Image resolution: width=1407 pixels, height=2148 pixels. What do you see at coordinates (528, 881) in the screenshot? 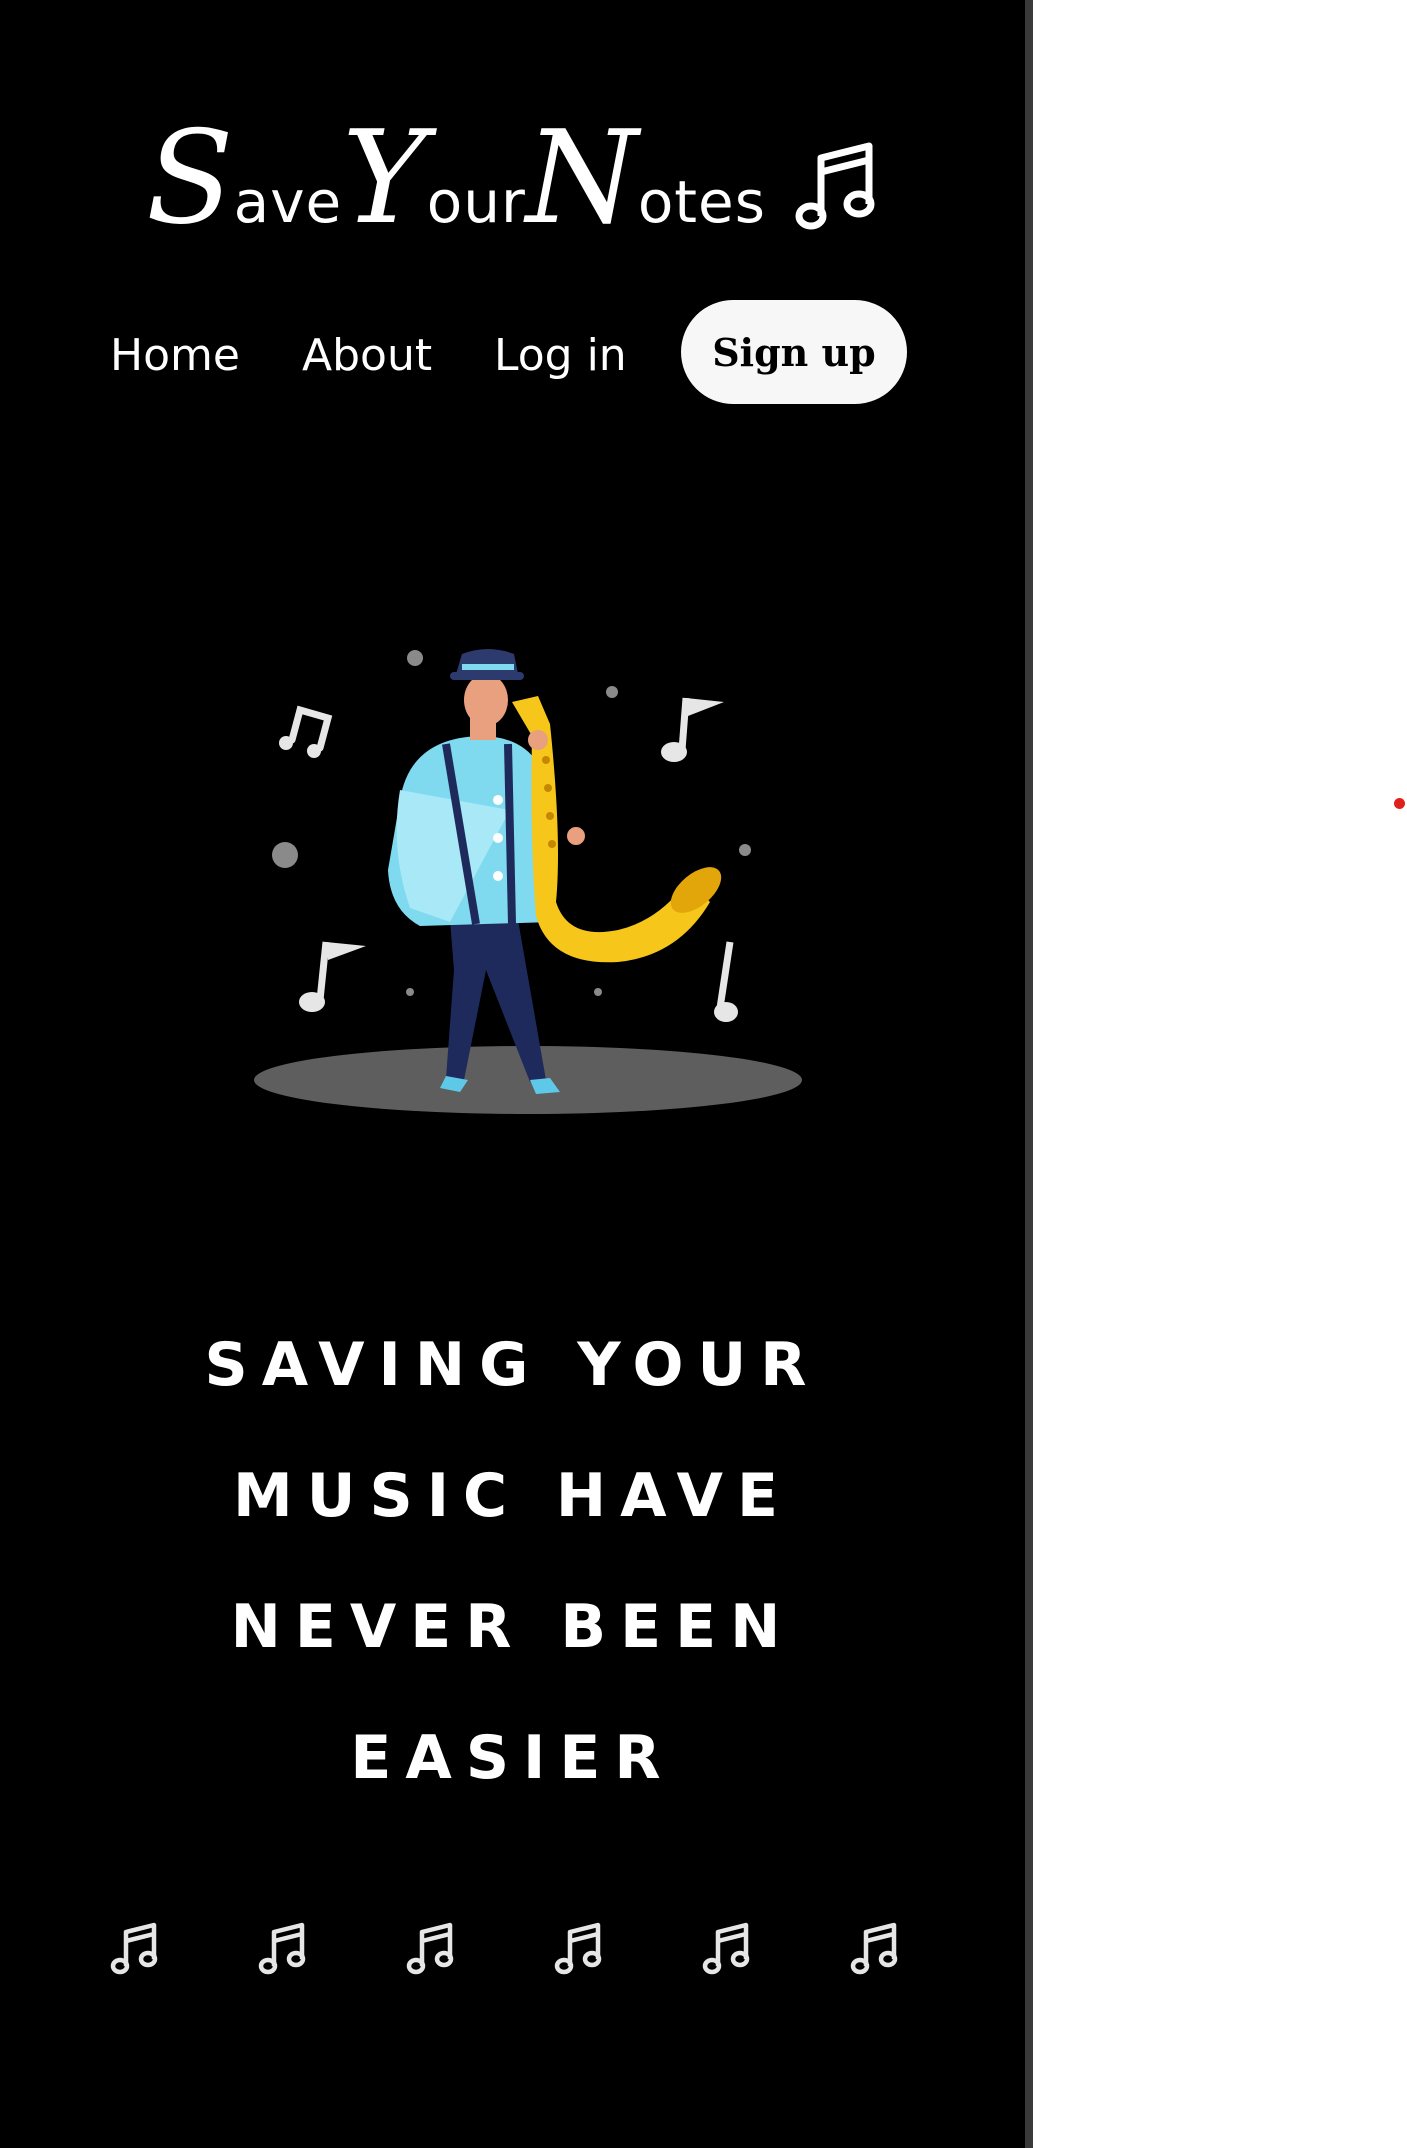
I see `saxophone-player-illustration` at bounding box center [528, 881].